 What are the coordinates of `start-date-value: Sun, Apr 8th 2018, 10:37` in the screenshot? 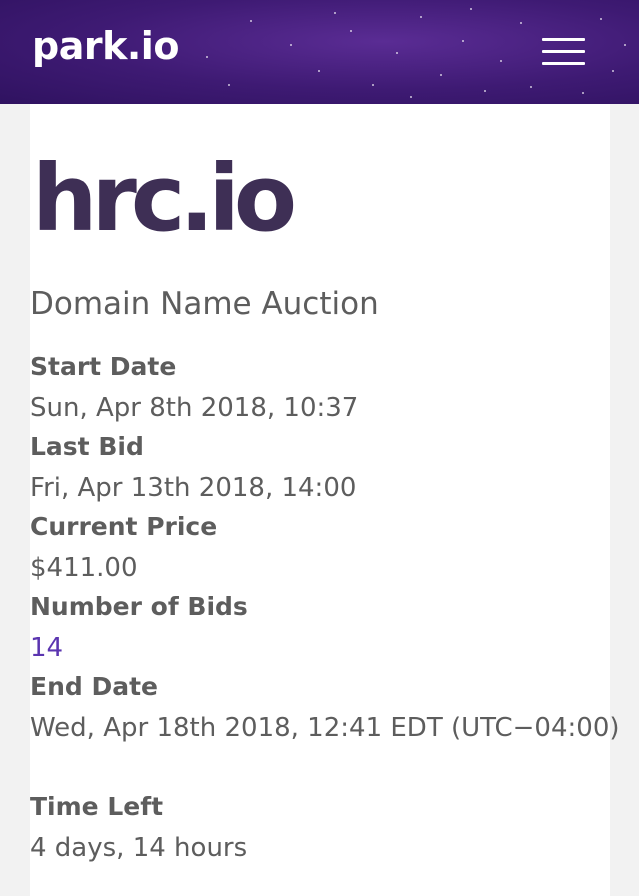 It's located at (194, 408).